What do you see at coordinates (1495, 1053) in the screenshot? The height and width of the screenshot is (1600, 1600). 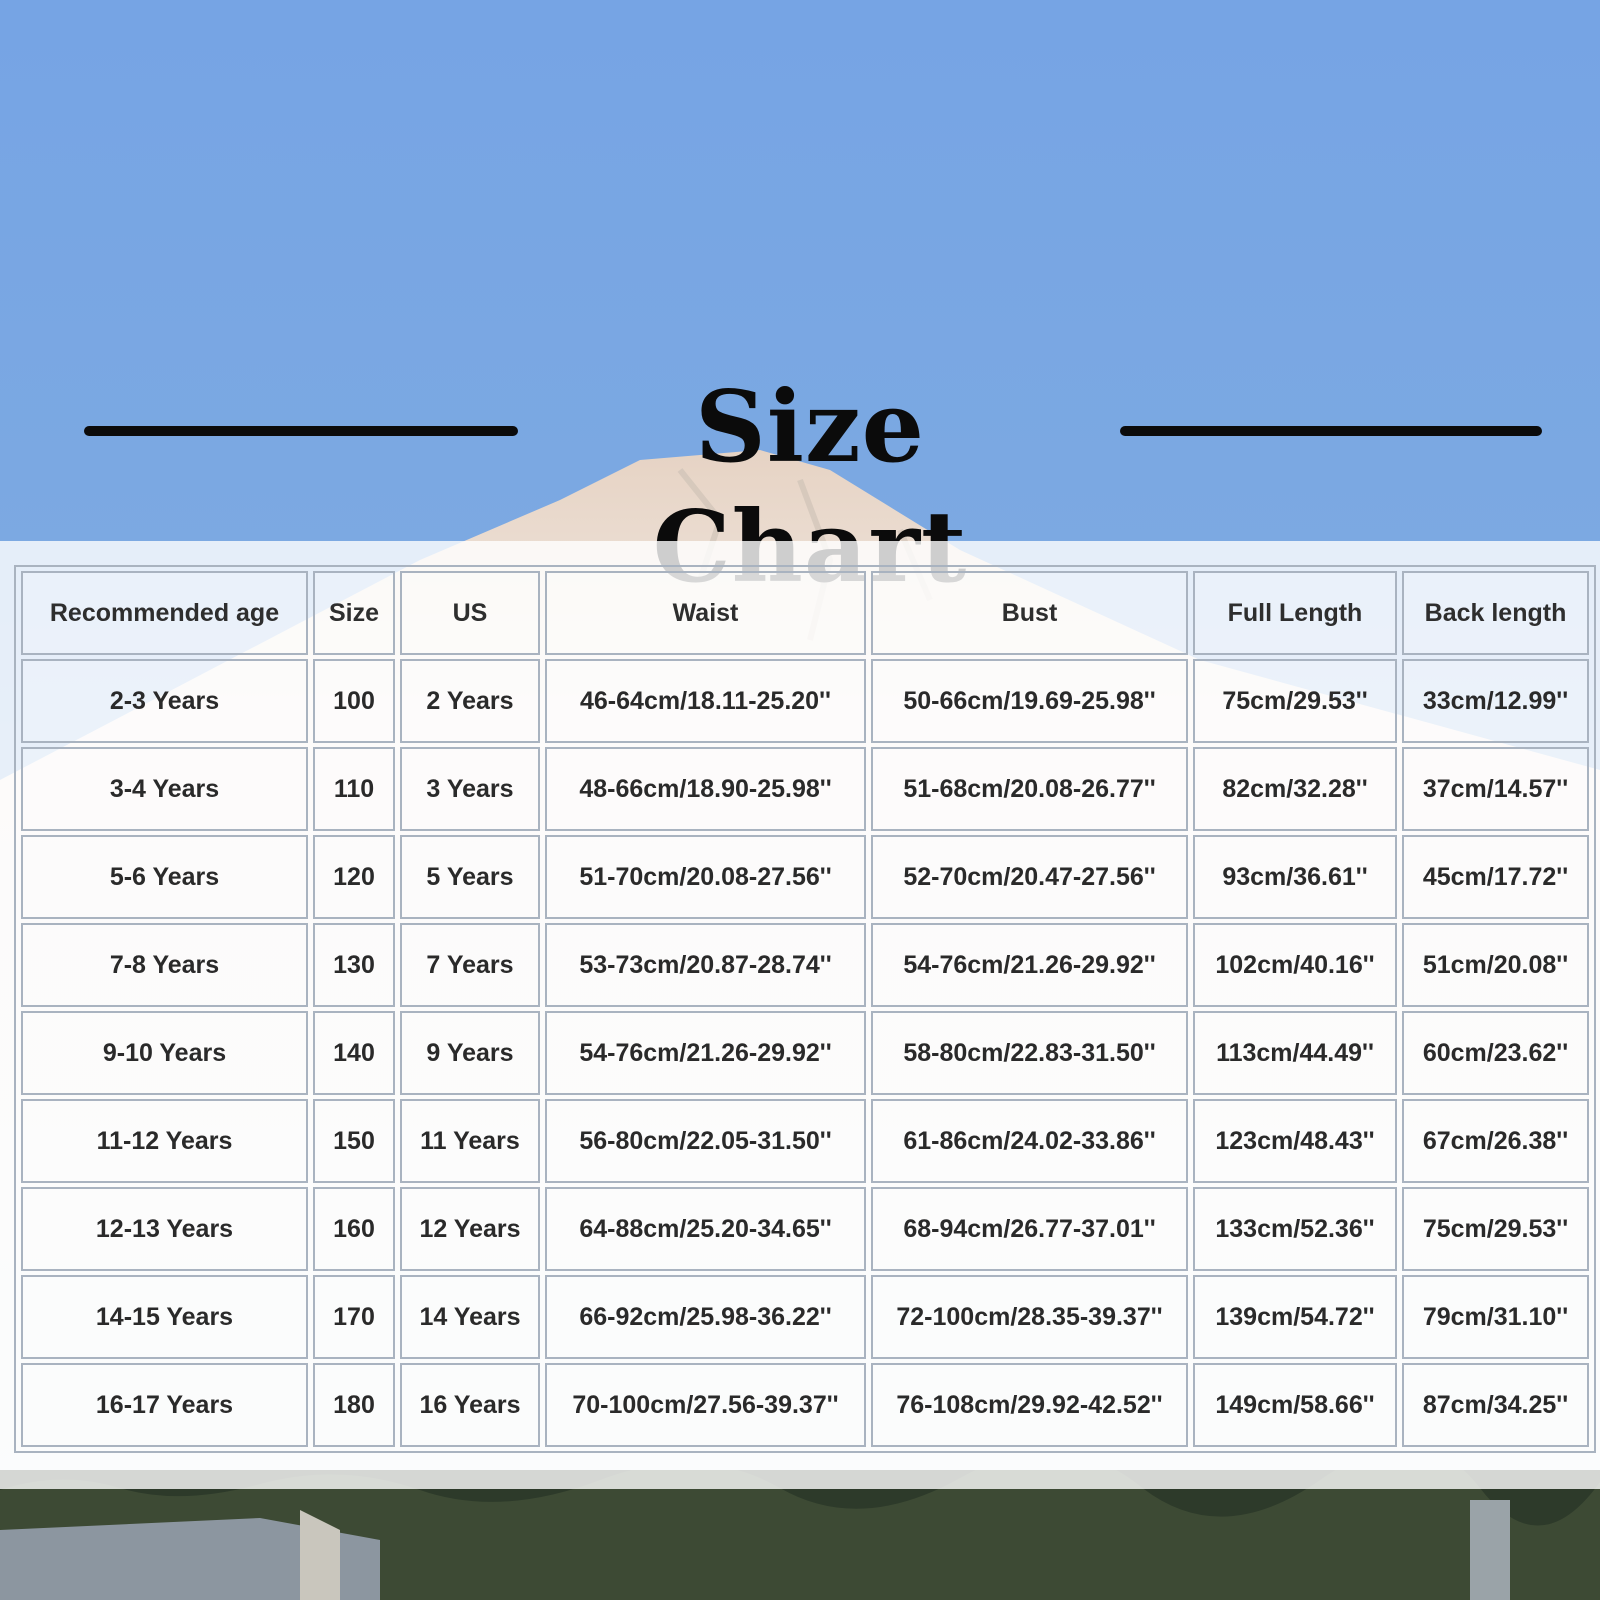 I see `cell-back-length: 60cm/23.62''` at bounding box center [1495, 1053].